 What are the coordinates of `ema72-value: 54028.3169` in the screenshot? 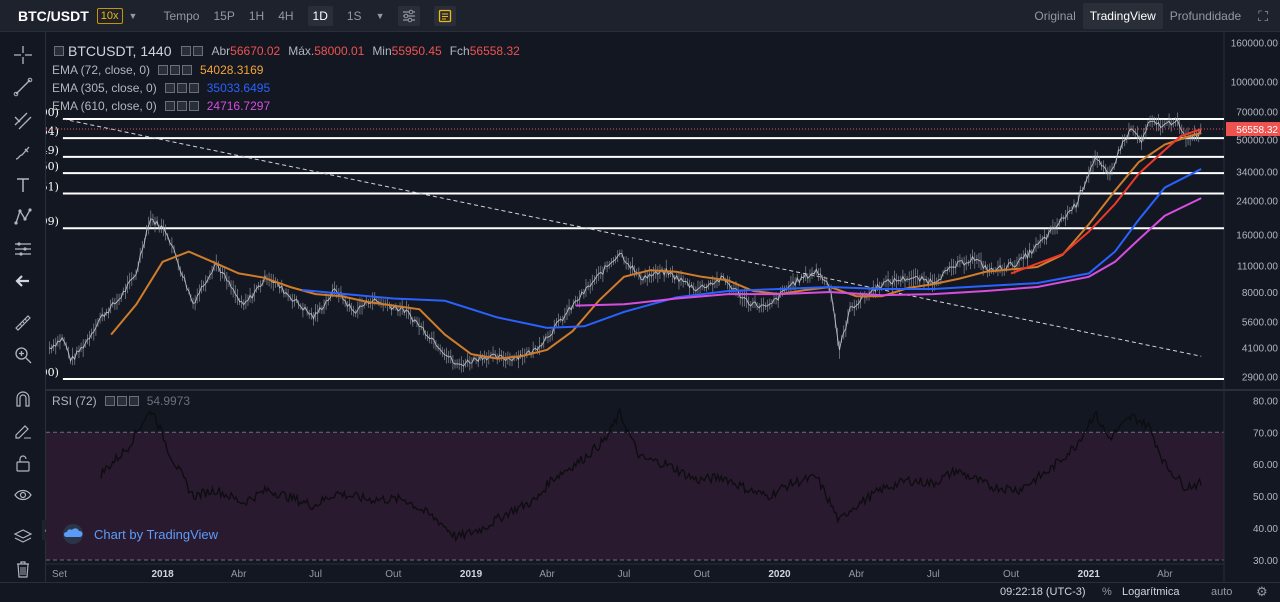 It's located at (232, 70).